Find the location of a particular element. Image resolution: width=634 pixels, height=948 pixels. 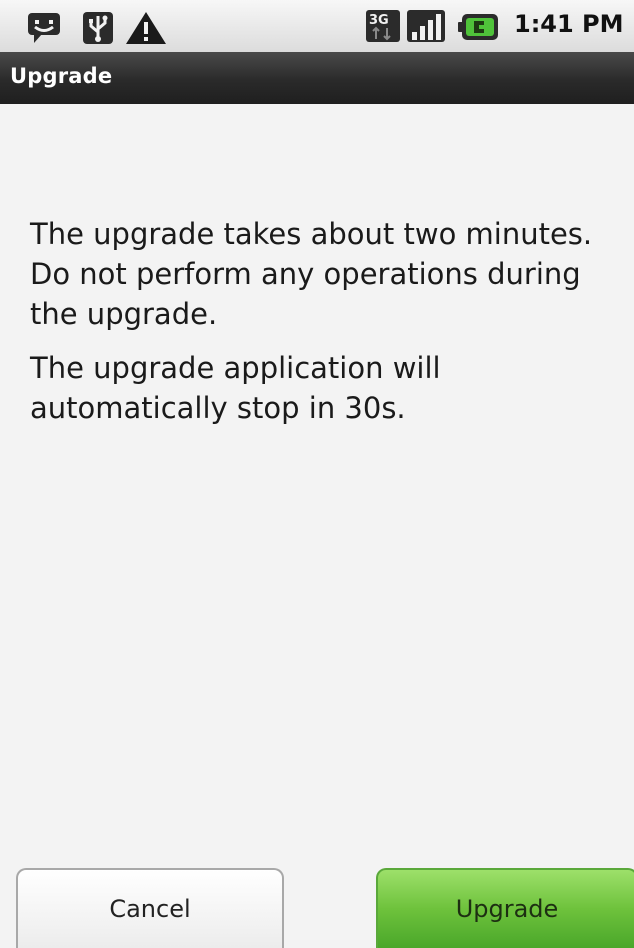

page-title: Upgrade is located at coordinates (61, 76).